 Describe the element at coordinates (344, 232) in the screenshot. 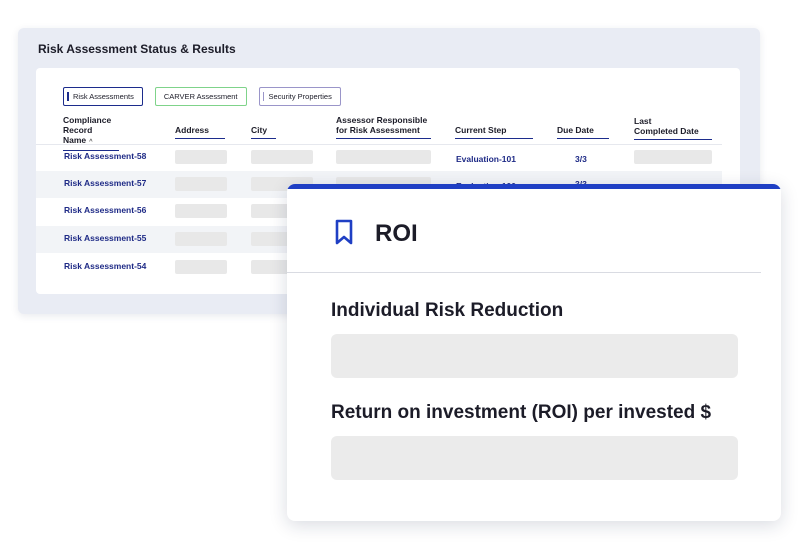

I see `bookmark-icon` at that location.